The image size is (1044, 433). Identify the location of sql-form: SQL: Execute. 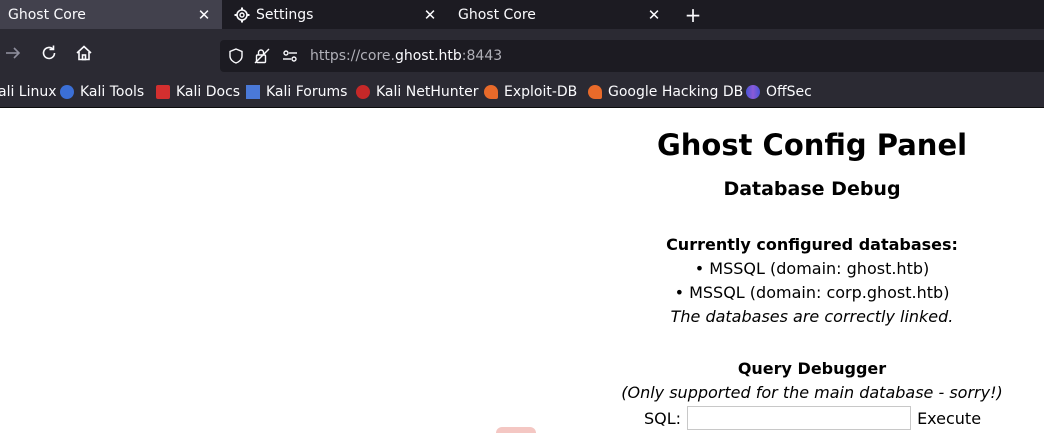
(812, 418).